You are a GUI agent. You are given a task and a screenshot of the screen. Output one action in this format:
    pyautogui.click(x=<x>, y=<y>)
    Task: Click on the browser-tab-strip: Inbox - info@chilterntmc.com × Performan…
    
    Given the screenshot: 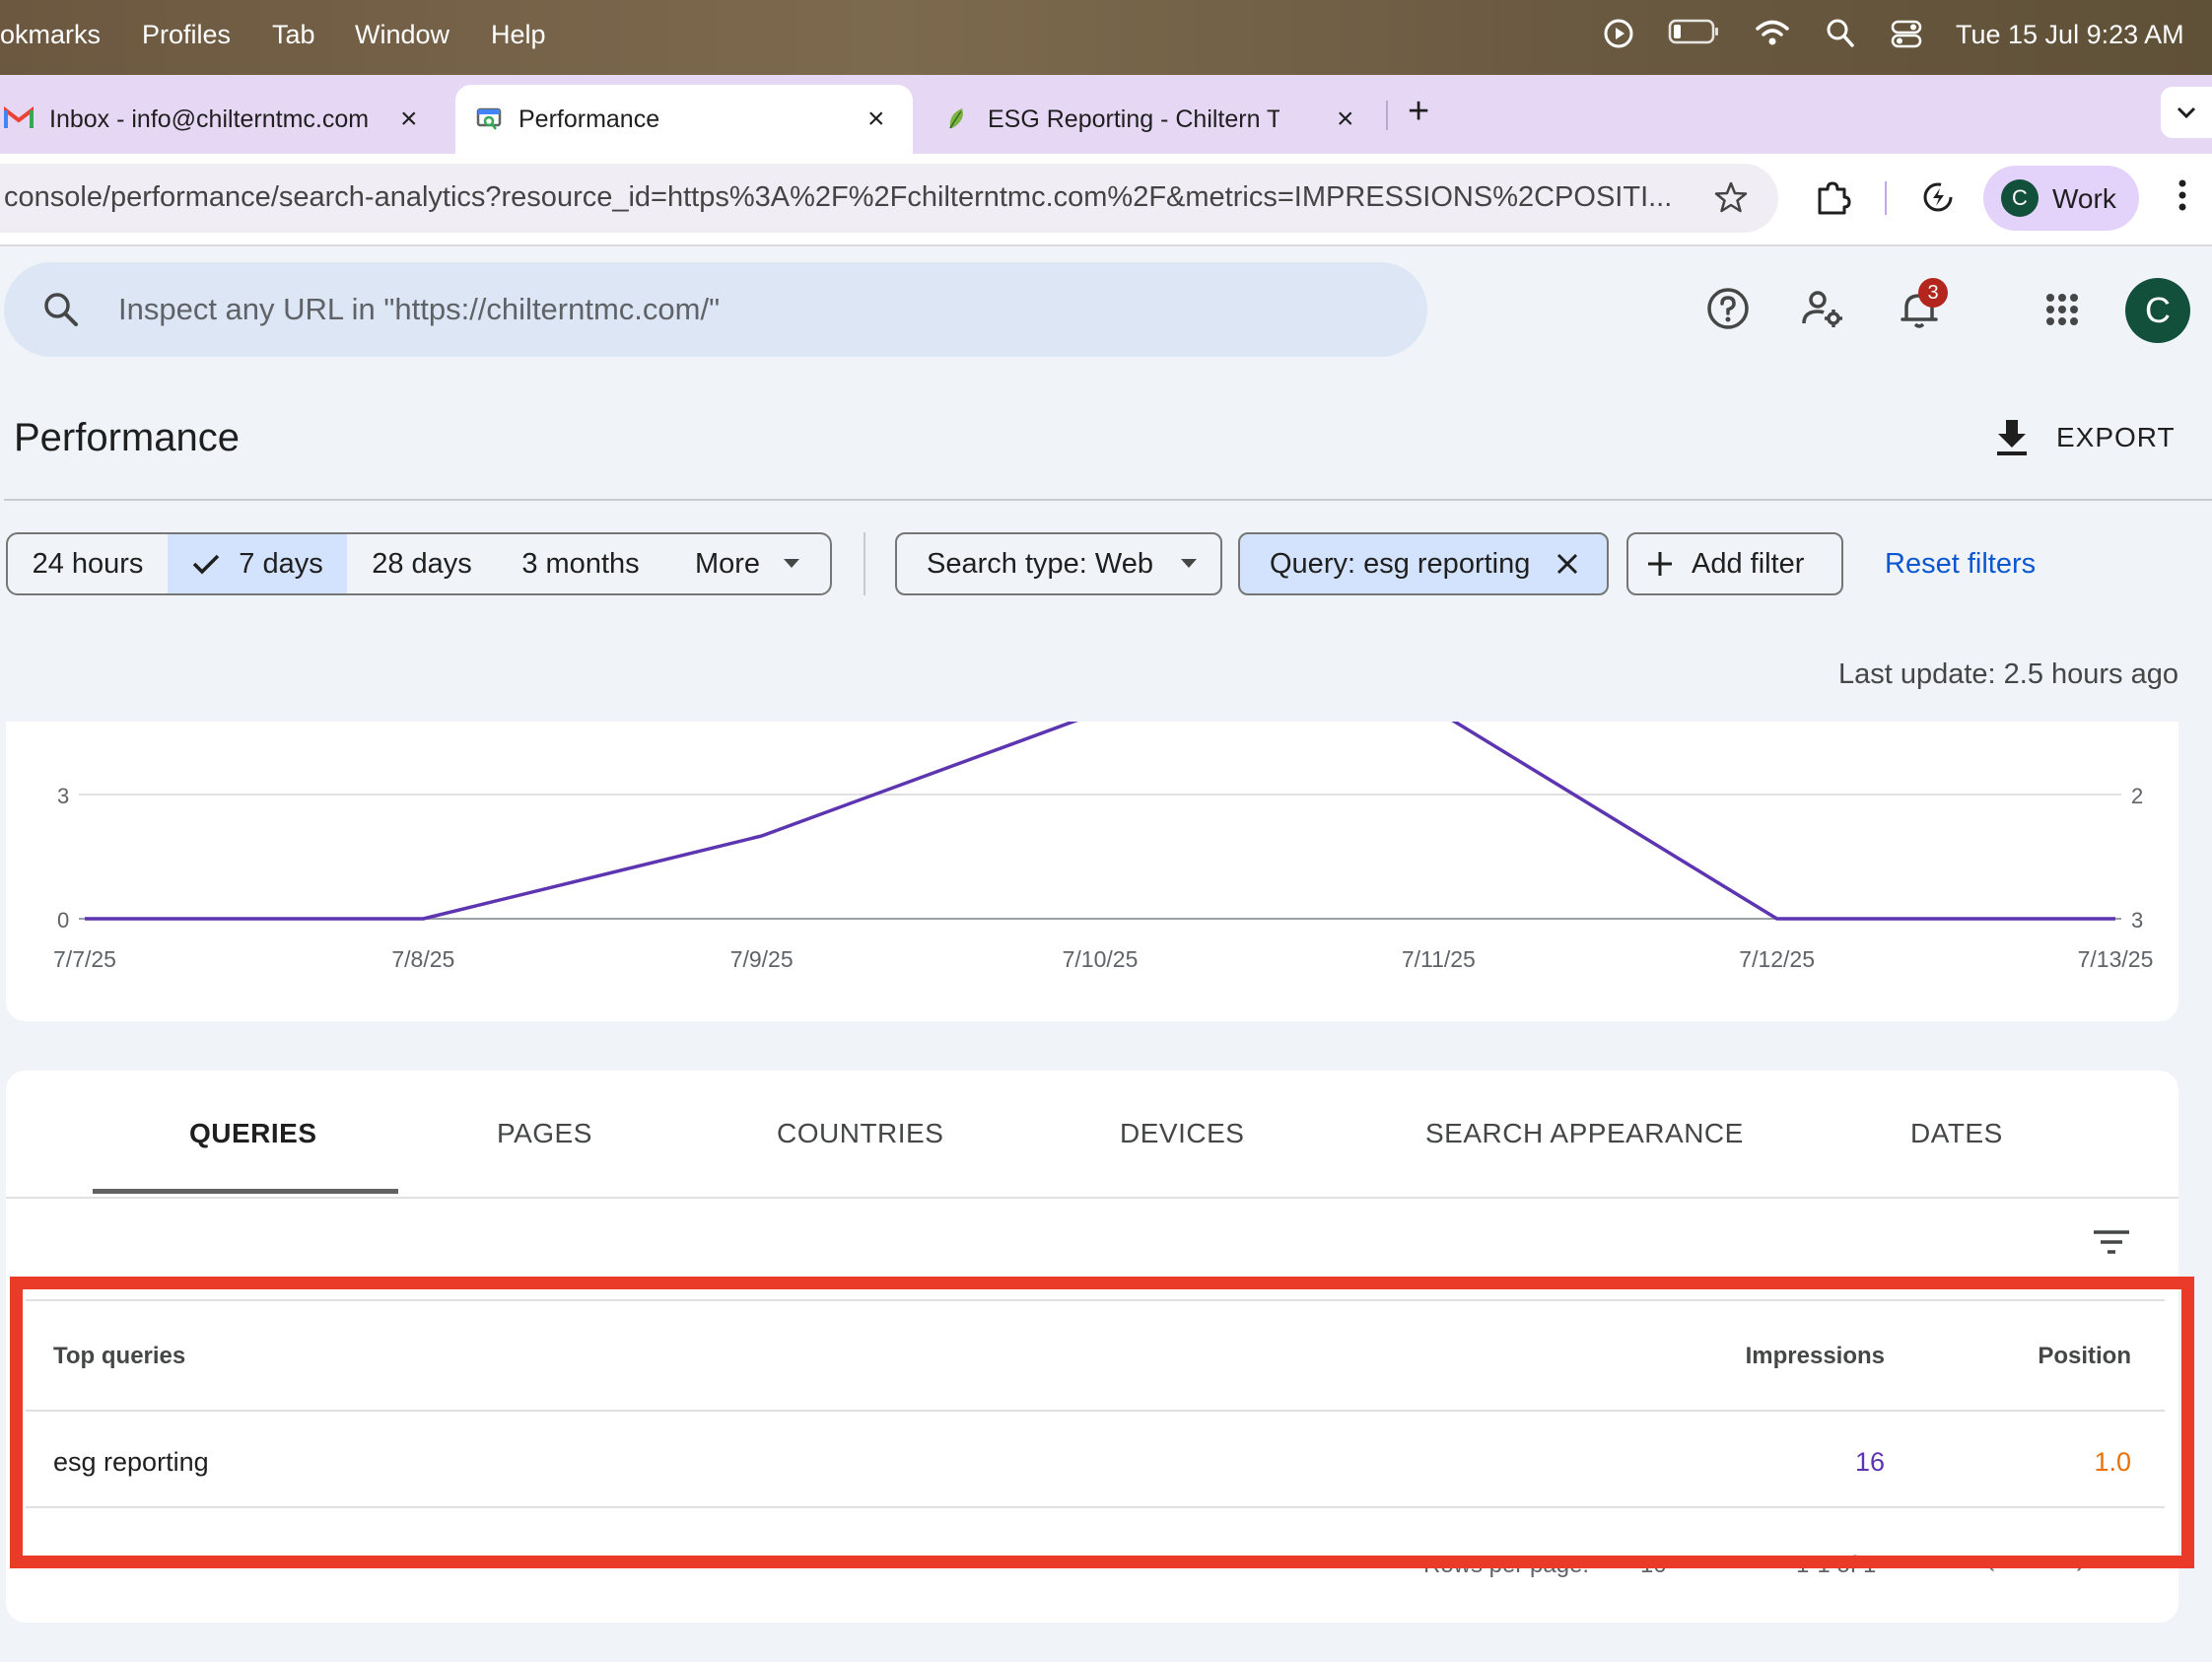 What is the action you would take?
    pyautogui.click(x=1106, y=114)
    